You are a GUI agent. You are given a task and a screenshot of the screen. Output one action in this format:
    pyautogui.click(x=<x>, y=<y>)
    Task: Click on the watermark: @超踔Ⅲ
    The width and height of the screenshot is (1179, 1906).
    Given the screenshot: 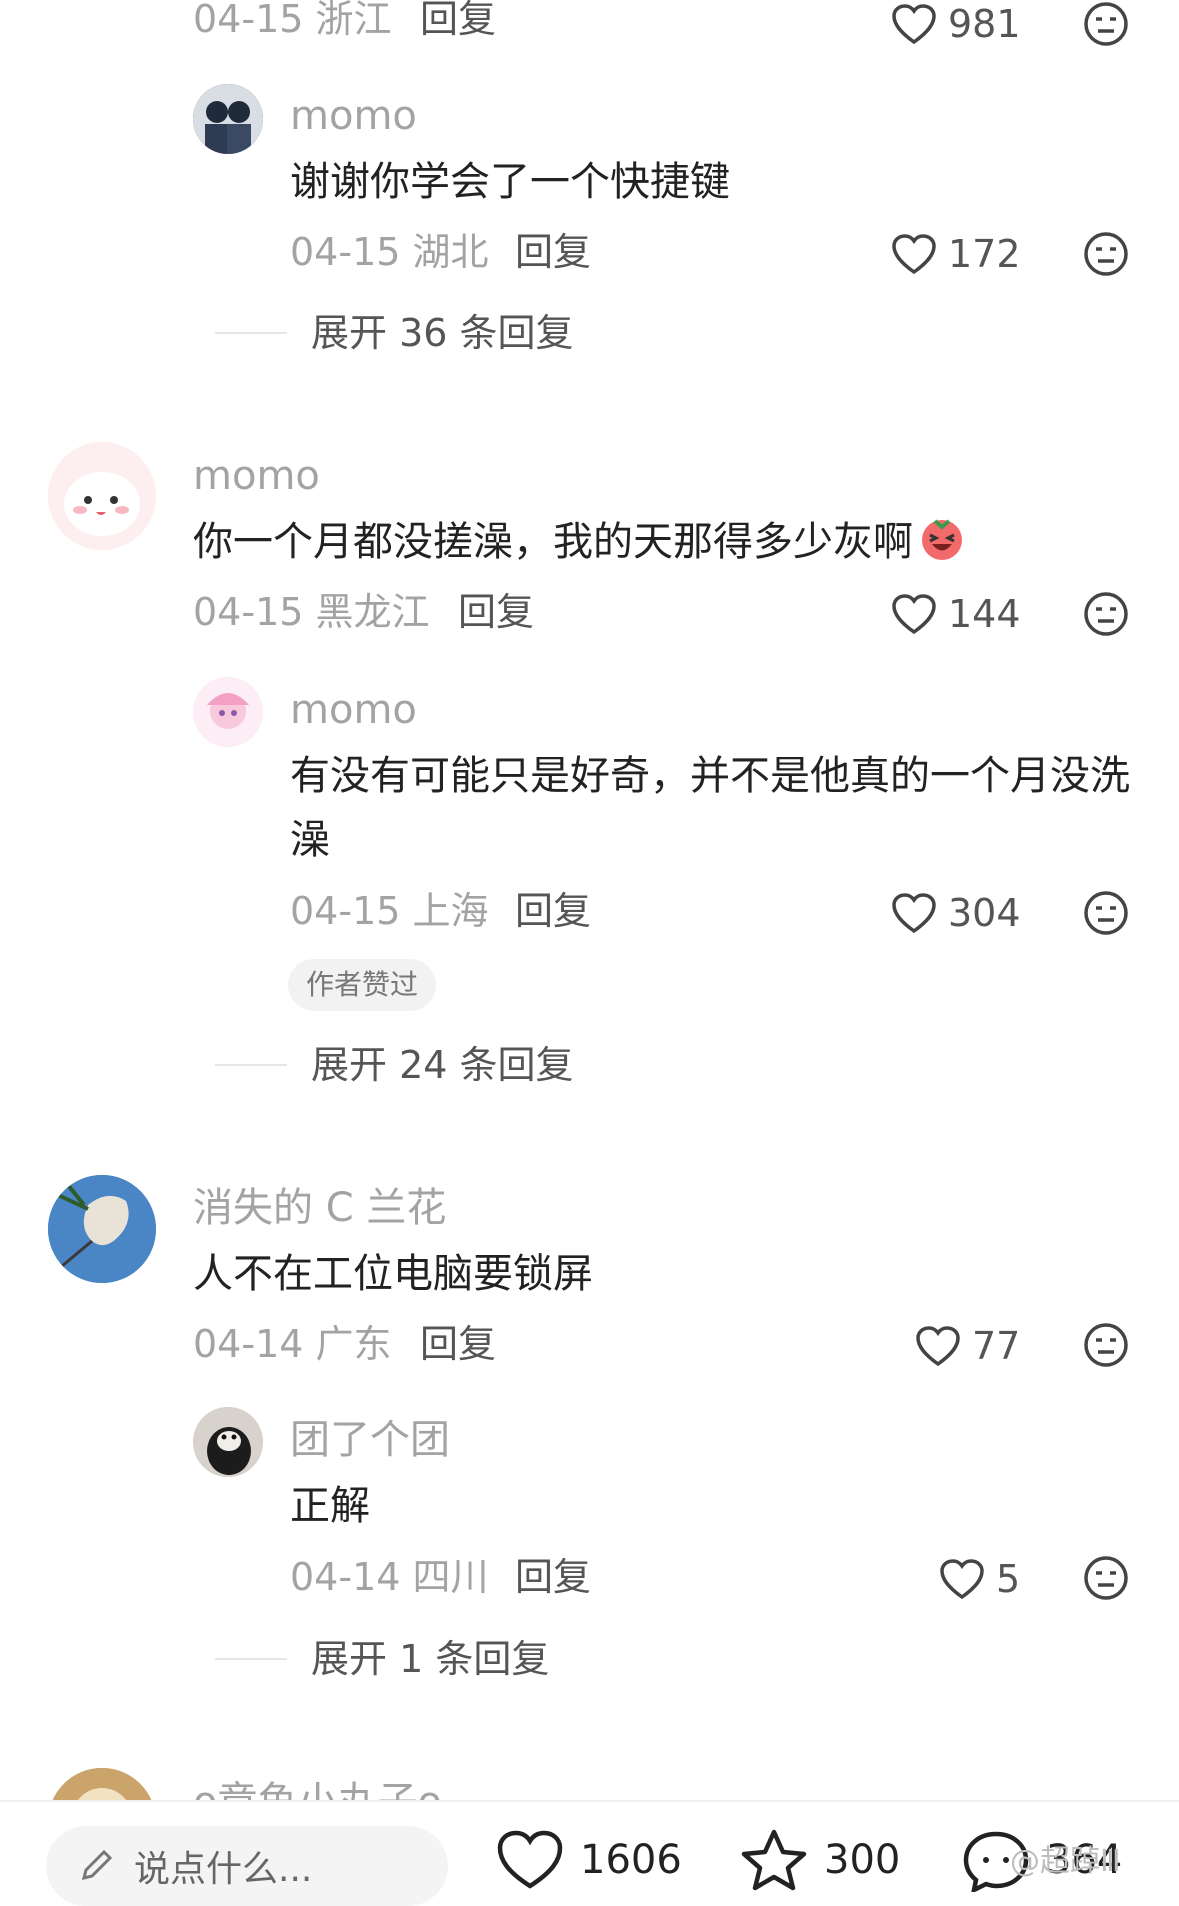 What is the action you would take?
    pyautogui.click(x=1065, y=1861)
    